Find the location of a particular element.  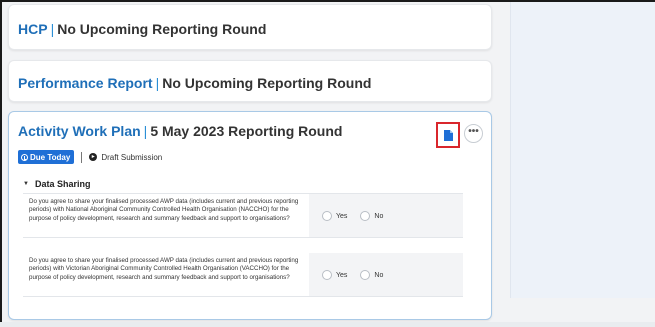

hcp-card-title: HCP | No Upcoming Reporting Round is located at coordinates (142, 29).